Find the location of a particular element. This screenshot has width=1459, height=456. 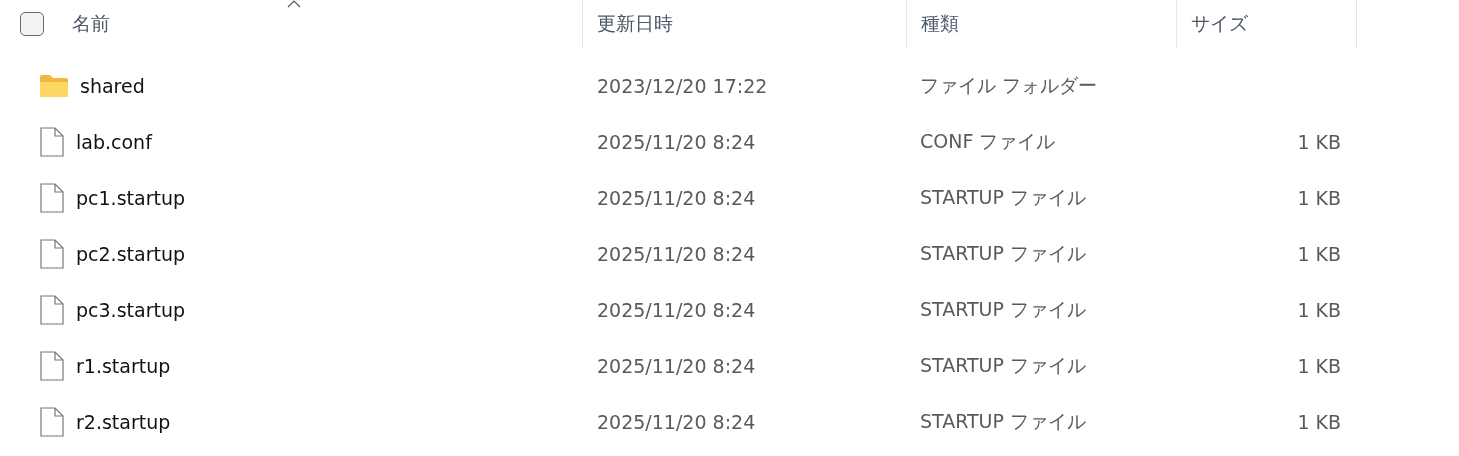

file-name: shared is located at coordinates (112, 86).